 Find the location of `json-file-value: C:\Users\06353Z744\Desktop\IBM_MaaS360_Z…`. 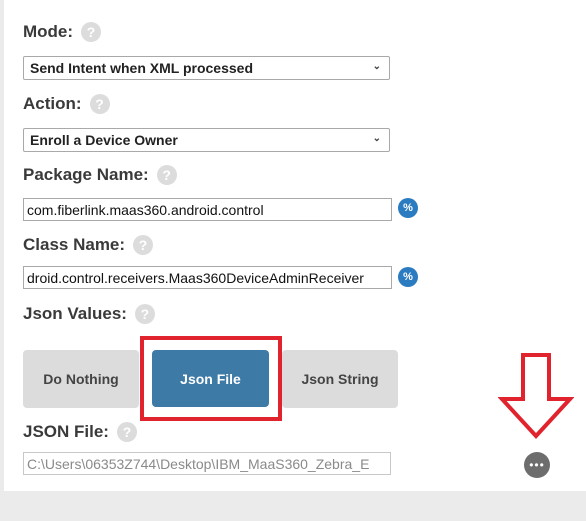

json-file-value: C:\Users\06353Z744\Desktop\IBM_MaaS360_Z… is located at coordinates (198, 463).